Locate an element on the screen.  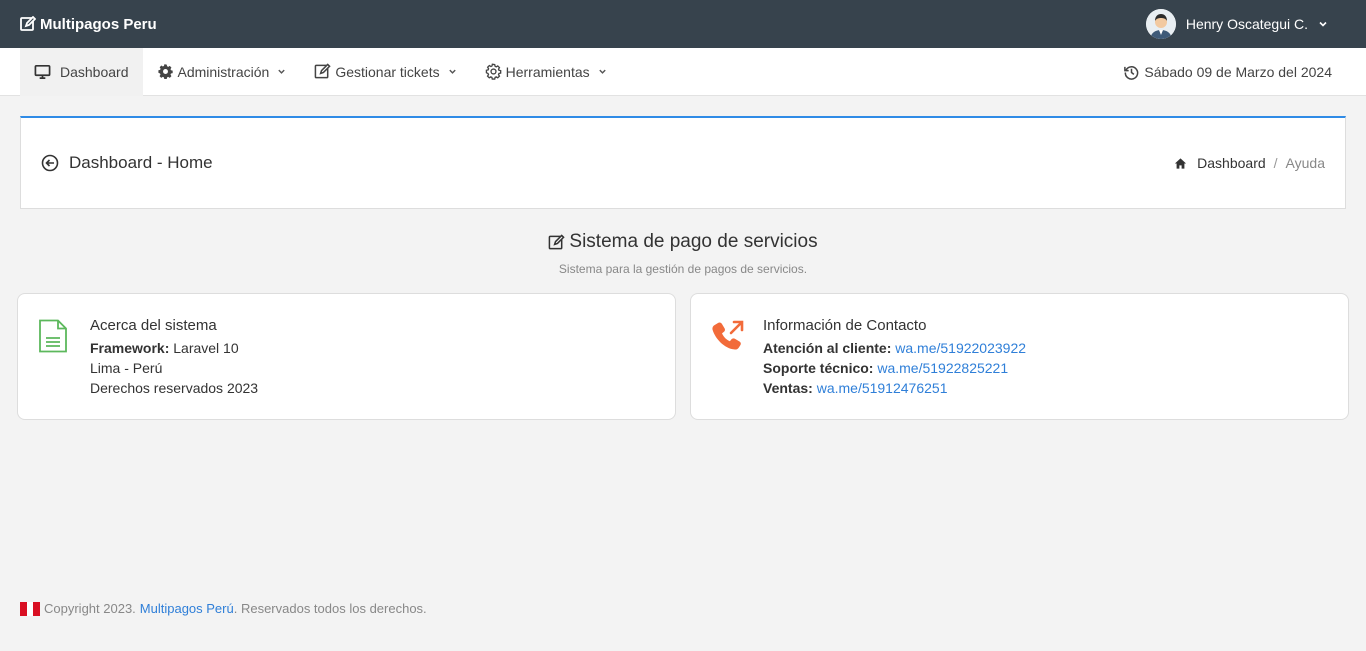
support-line: Soporte técnico: wa.me/51922825221 is located at coordinates (894, 368).